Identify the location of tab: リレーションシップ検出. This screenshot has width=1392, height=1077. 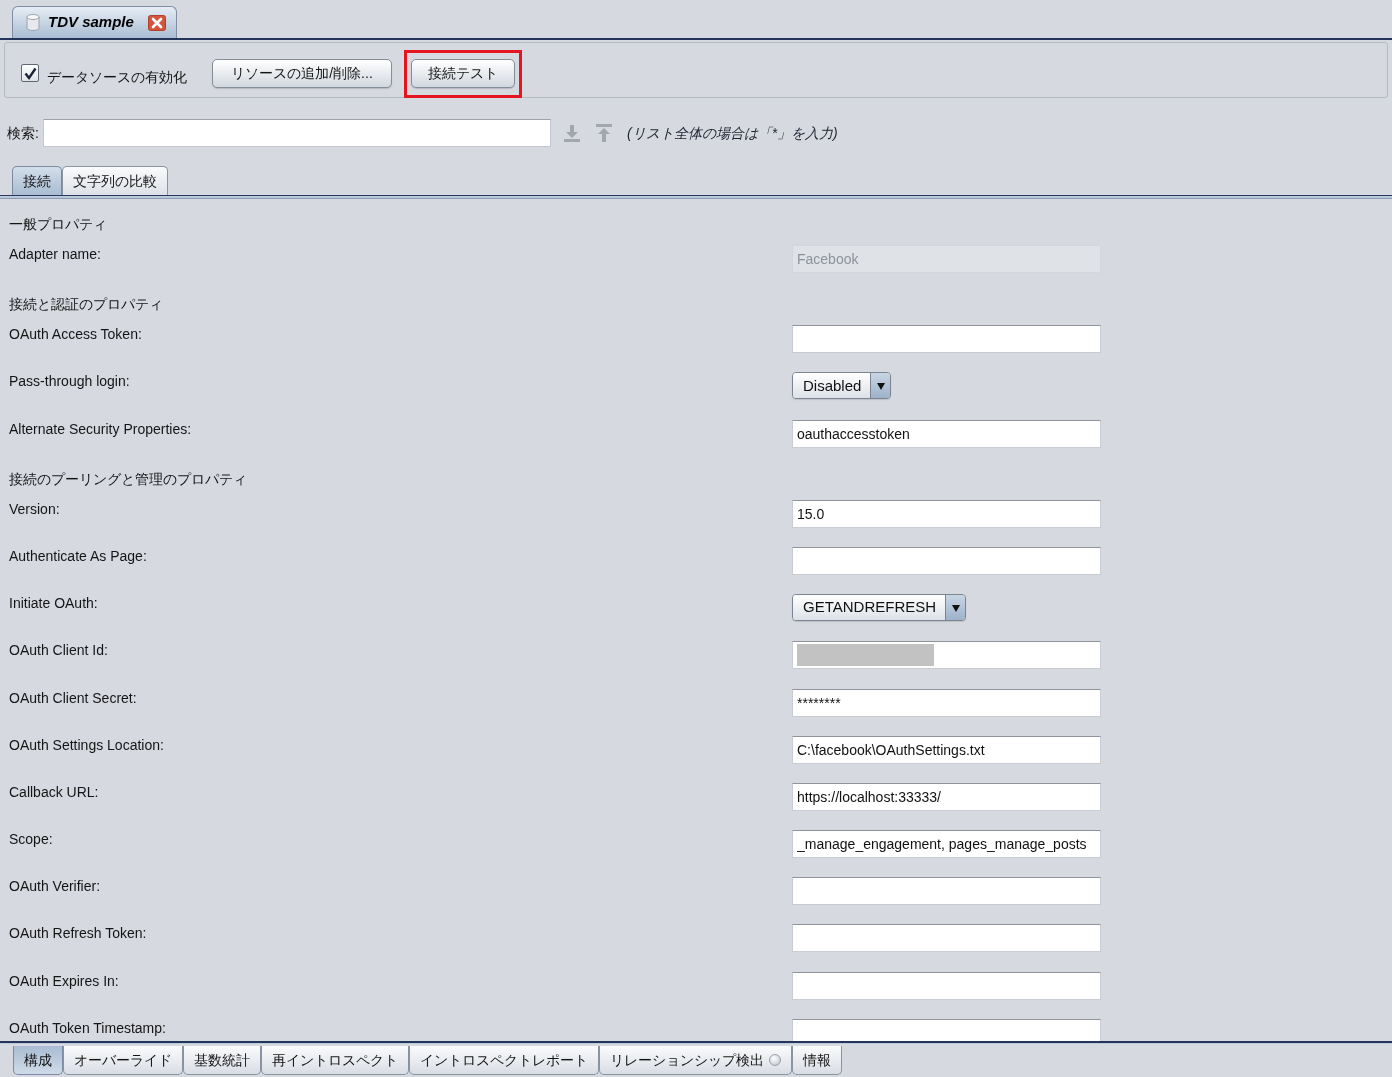
(695, 1060).